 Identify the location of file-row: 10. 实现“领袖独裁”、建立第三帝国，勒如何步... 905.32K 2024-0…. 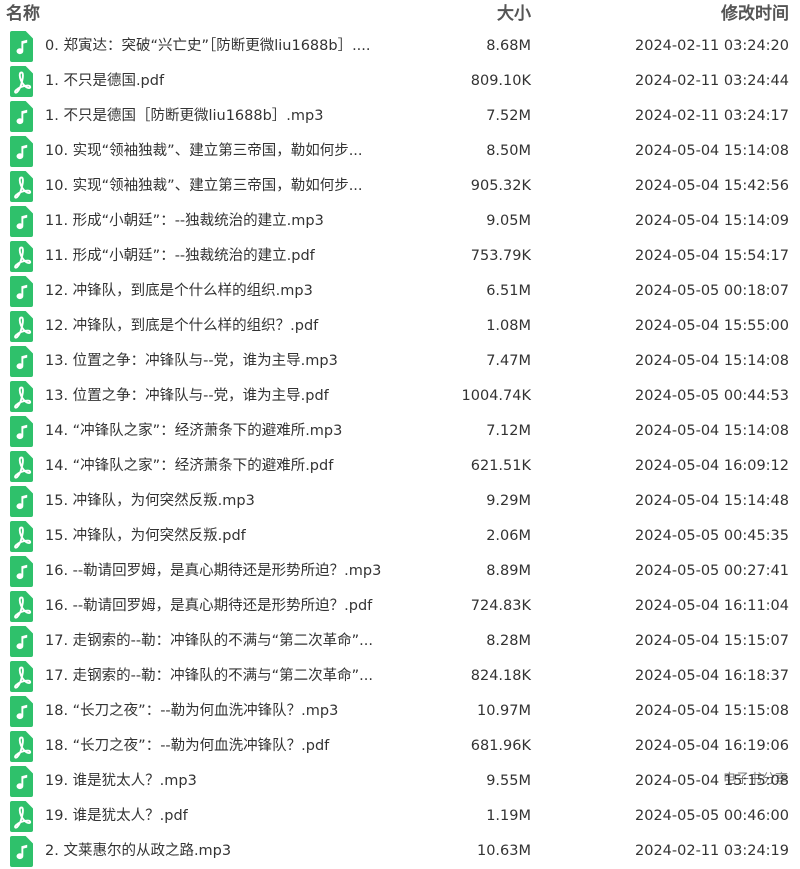
(400, 186).